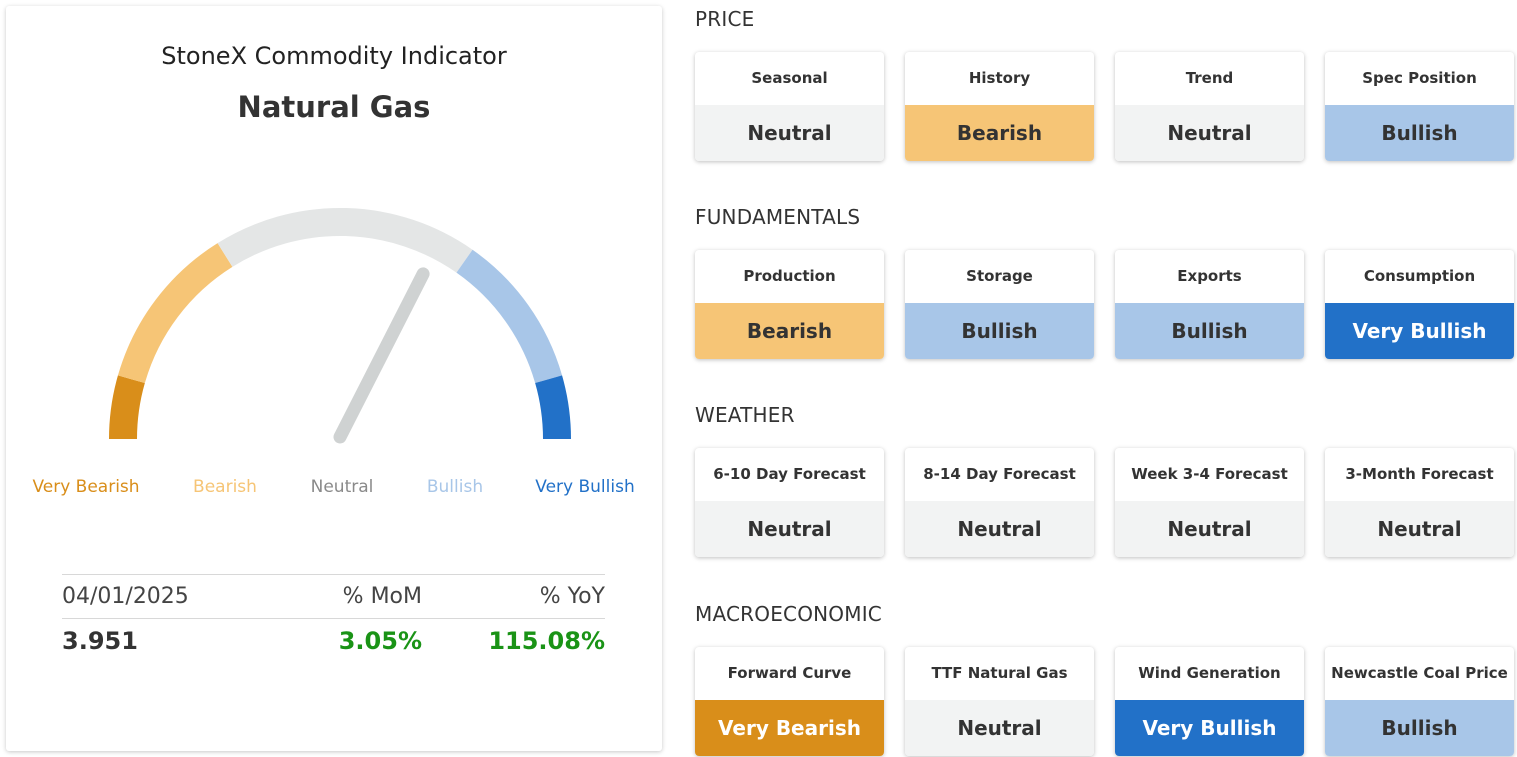  Describe the element at coordinates (86, 487) in the screenshot. I see `gauge-label-very-bearish: Very Bearish` at that location.